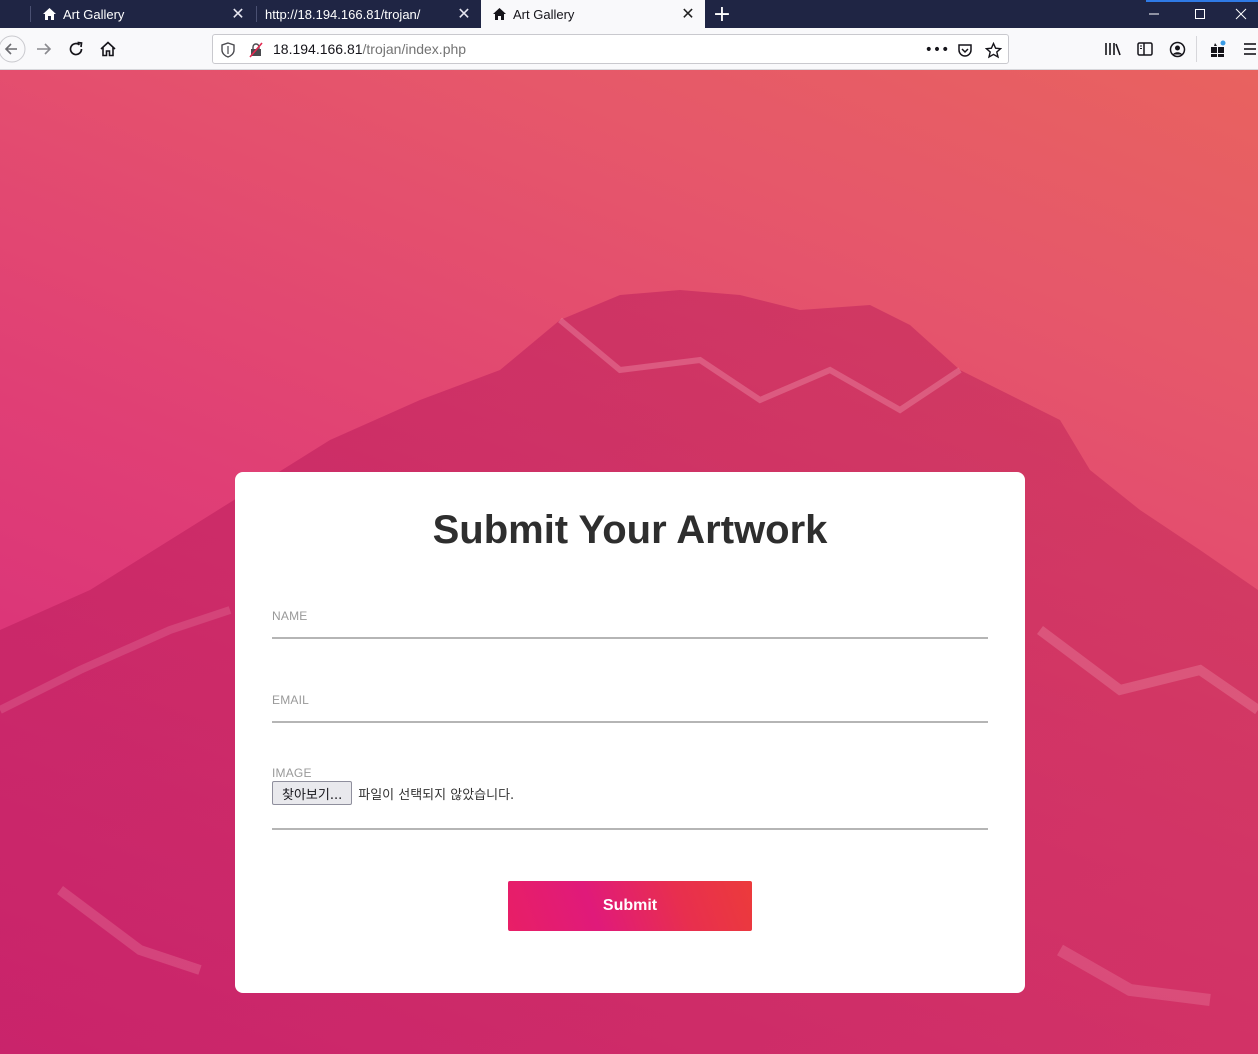 The height and width of the screenshot is (1054, 1258). Describe the element at coordinates (630, 798) in the screenshot. I see `image-field: IMAGE 찾아보기... 파일이 선택되지 않았습니다.` at that location.